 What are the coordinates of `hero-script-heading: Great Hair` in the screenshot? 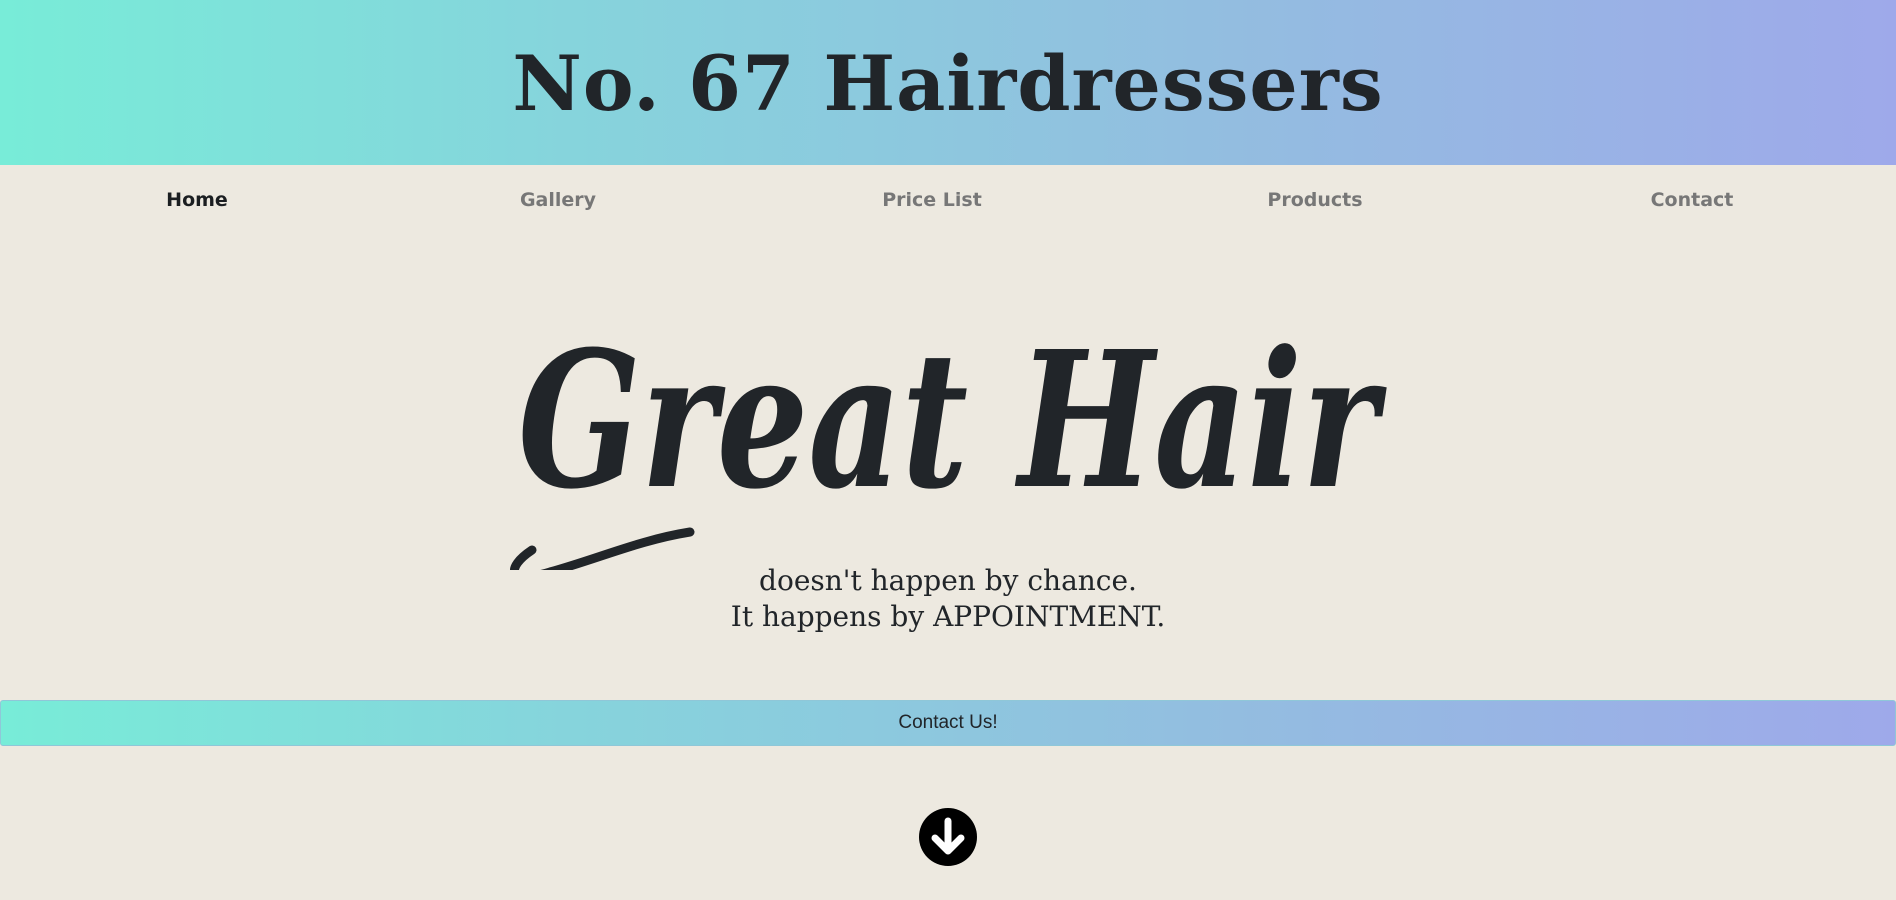 It's located at (948, 440).